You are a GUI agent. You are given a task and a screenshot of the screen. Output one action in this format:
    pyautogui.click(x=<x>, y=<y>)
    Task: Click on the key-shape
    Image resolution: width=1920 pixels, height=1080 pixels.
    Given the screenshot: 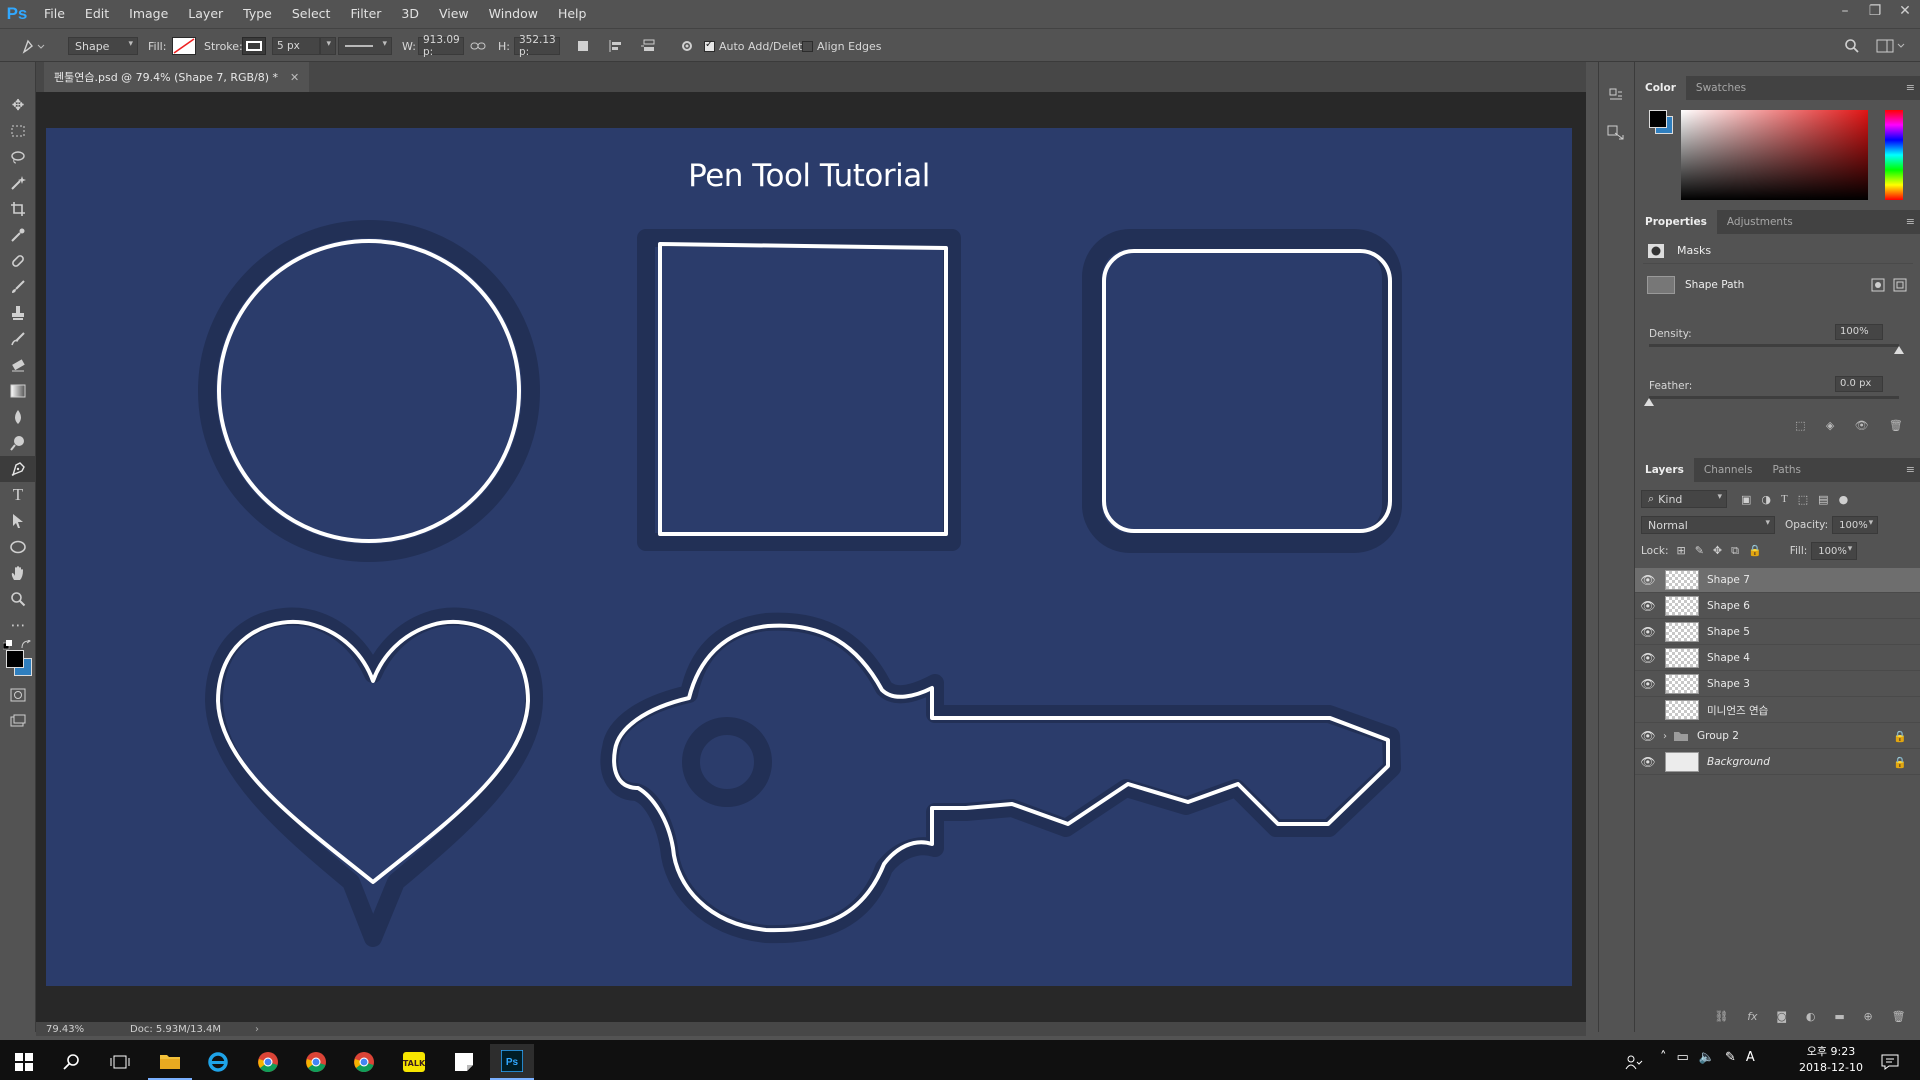 What is the action you would take?
    pyautogui.click(x=1000, y=778)
    